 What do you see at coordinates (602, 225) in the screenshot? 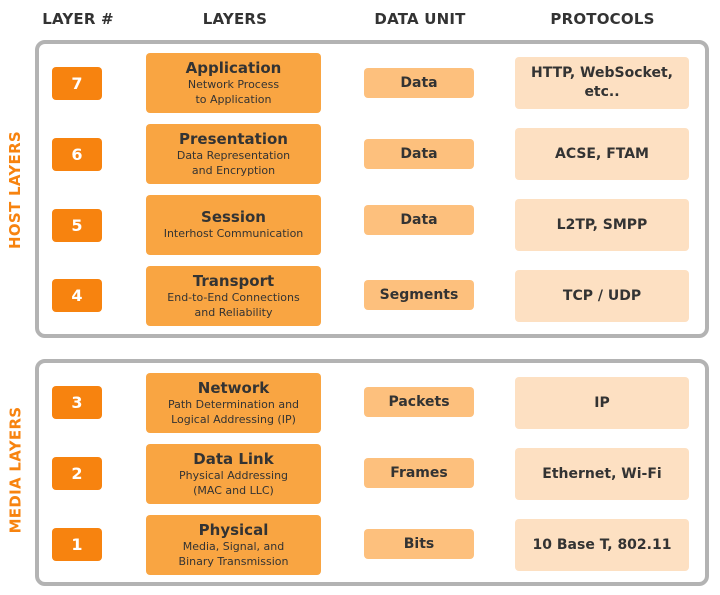
I see `protocols-box: L2TP, SMPP` at bounding box center [602, 225].